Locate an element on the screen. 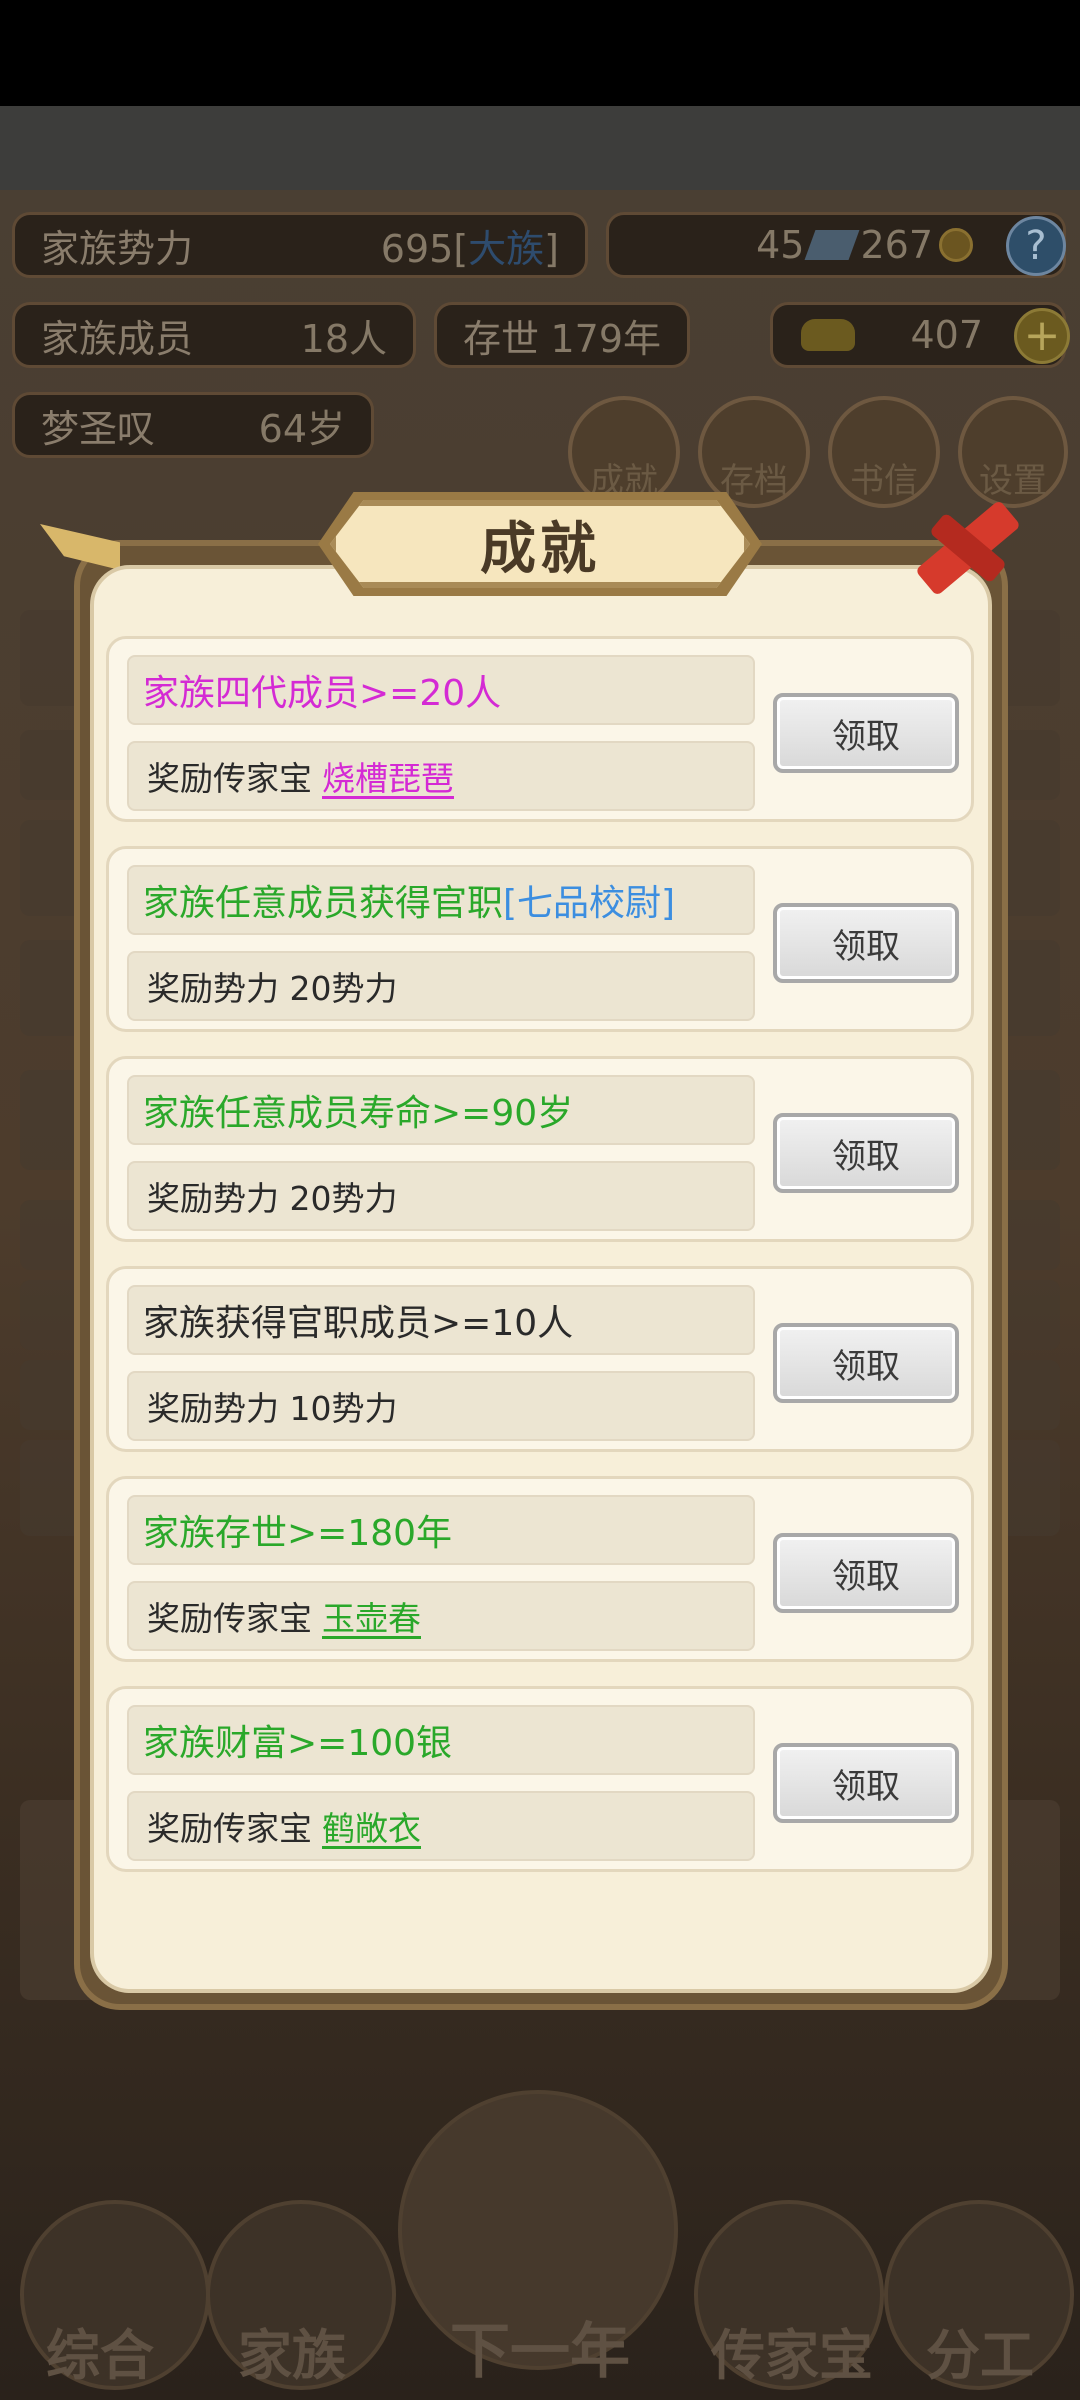 Image resolution: width=1080 pixels, height=2400 pixels. achievement-reward: 奖励传家宝 烧槽琵琶 is located at coordinates (441, 776).